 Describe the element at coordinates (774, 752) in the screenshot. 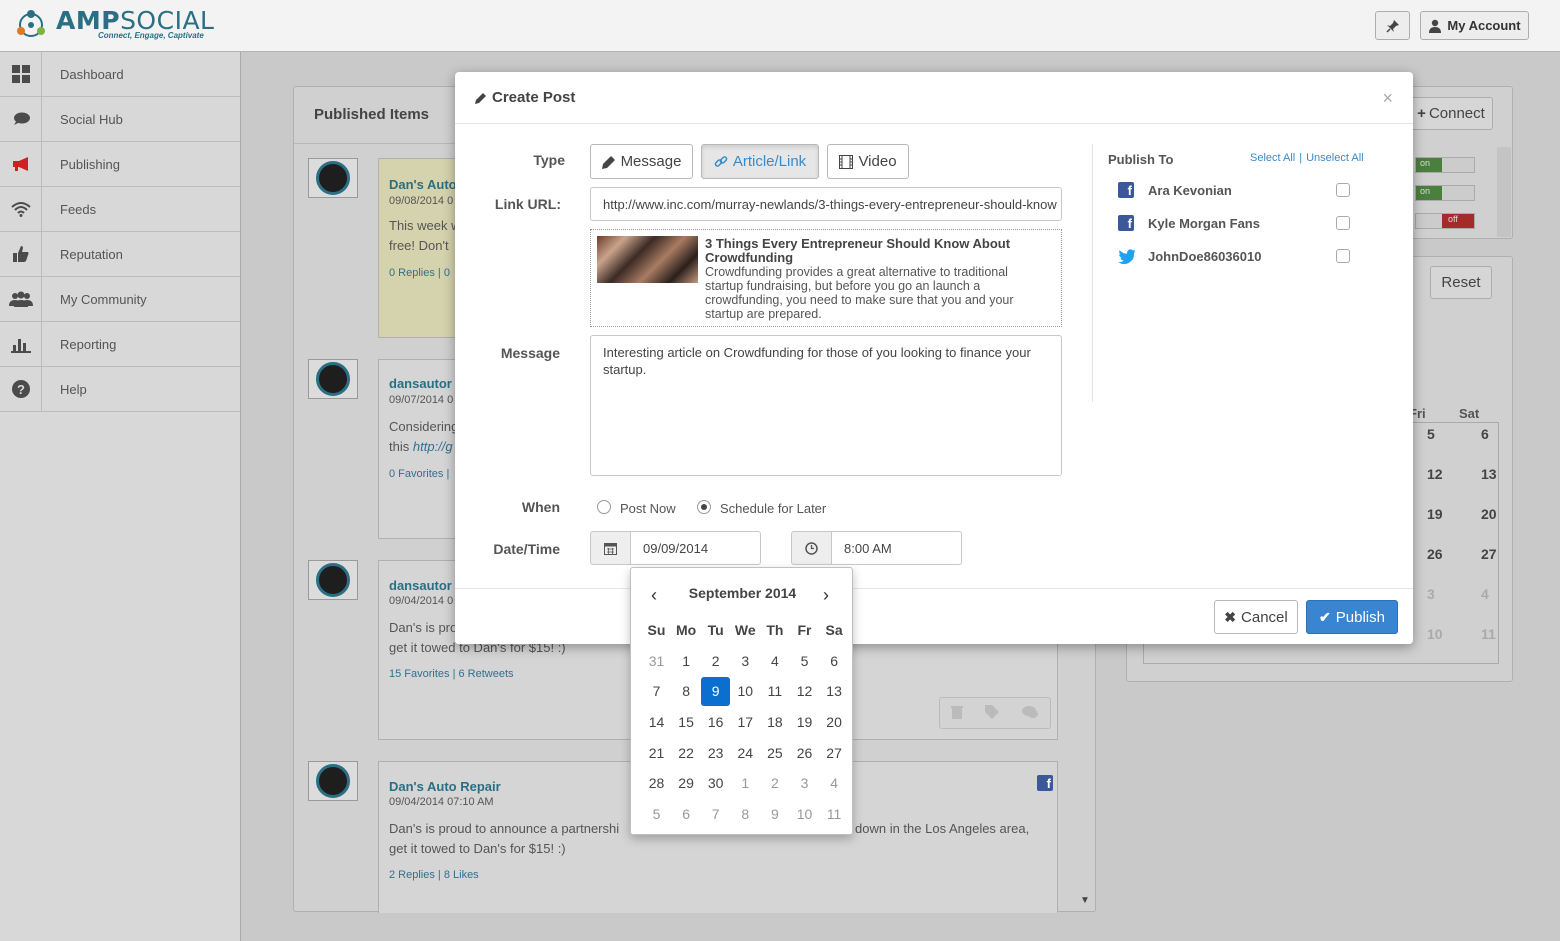

I see `calendar-day: 25` at that location.